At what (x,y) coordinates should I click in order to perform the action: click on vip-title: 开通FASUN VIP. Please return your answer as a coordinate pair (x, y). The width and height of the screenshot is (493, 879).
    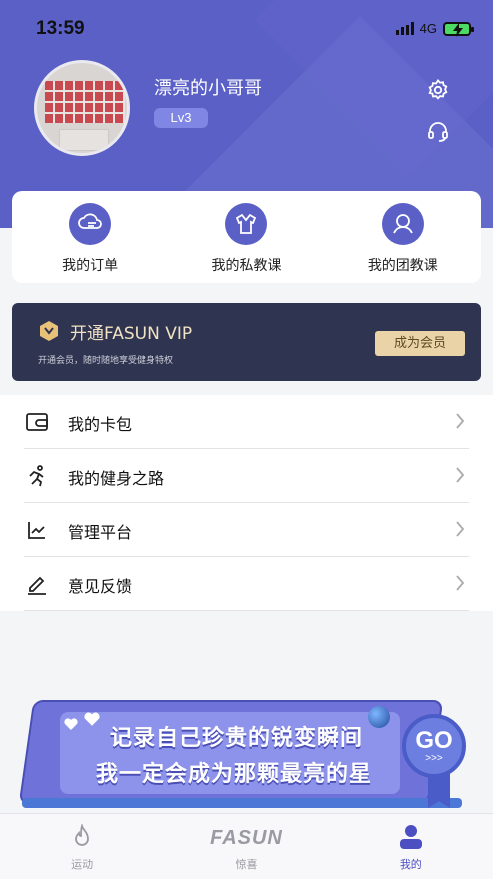
    Looking at the image, I should click on (131, 334).